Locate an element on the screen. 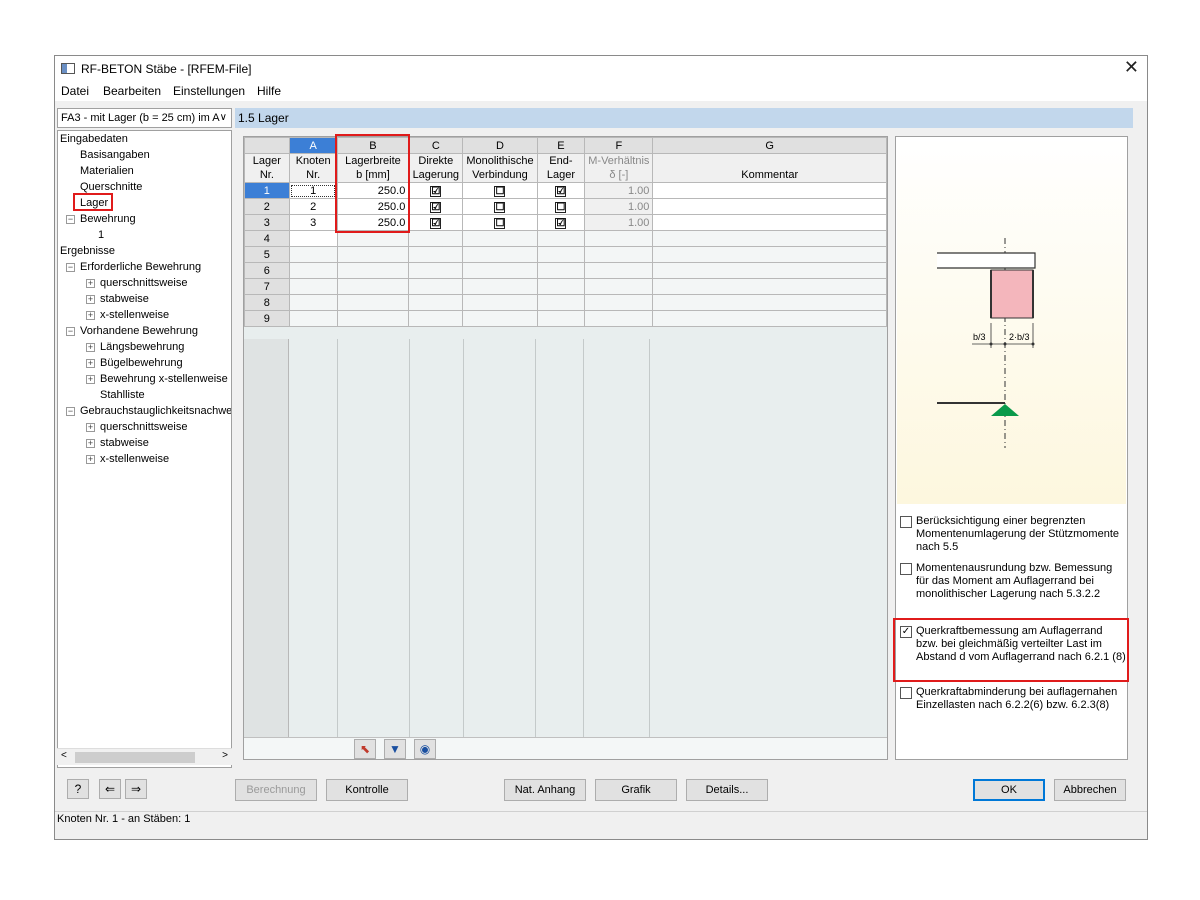 Image resolution: width=1200 pixels, height=900 pixels. row-number: 8 is located at coordinates (267, 302).